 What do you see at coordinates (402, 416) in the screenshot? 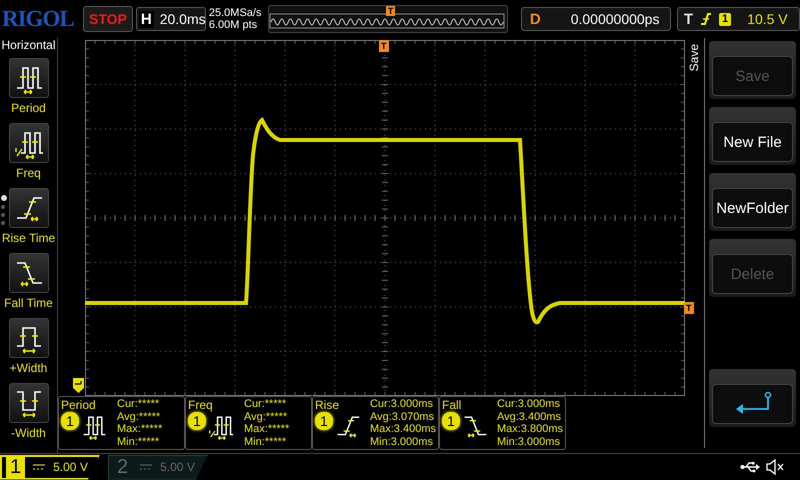
I see `measurement-value: Avg:3.070ms` at bounding box center [402, 416].